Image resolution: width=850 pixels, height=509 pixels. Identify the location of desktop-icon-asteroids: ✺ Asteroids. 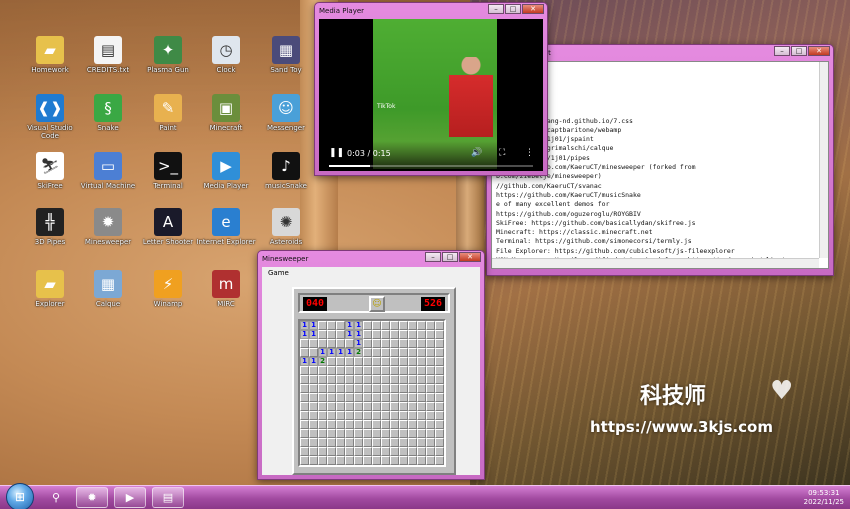
(286, 227).